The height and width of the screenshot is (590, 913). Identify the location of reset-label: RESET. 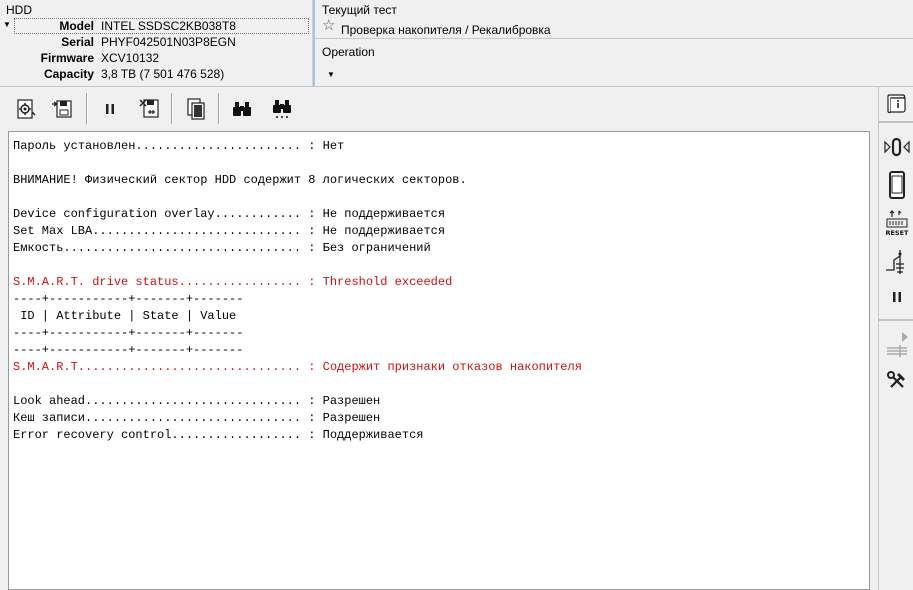
(897, 233).